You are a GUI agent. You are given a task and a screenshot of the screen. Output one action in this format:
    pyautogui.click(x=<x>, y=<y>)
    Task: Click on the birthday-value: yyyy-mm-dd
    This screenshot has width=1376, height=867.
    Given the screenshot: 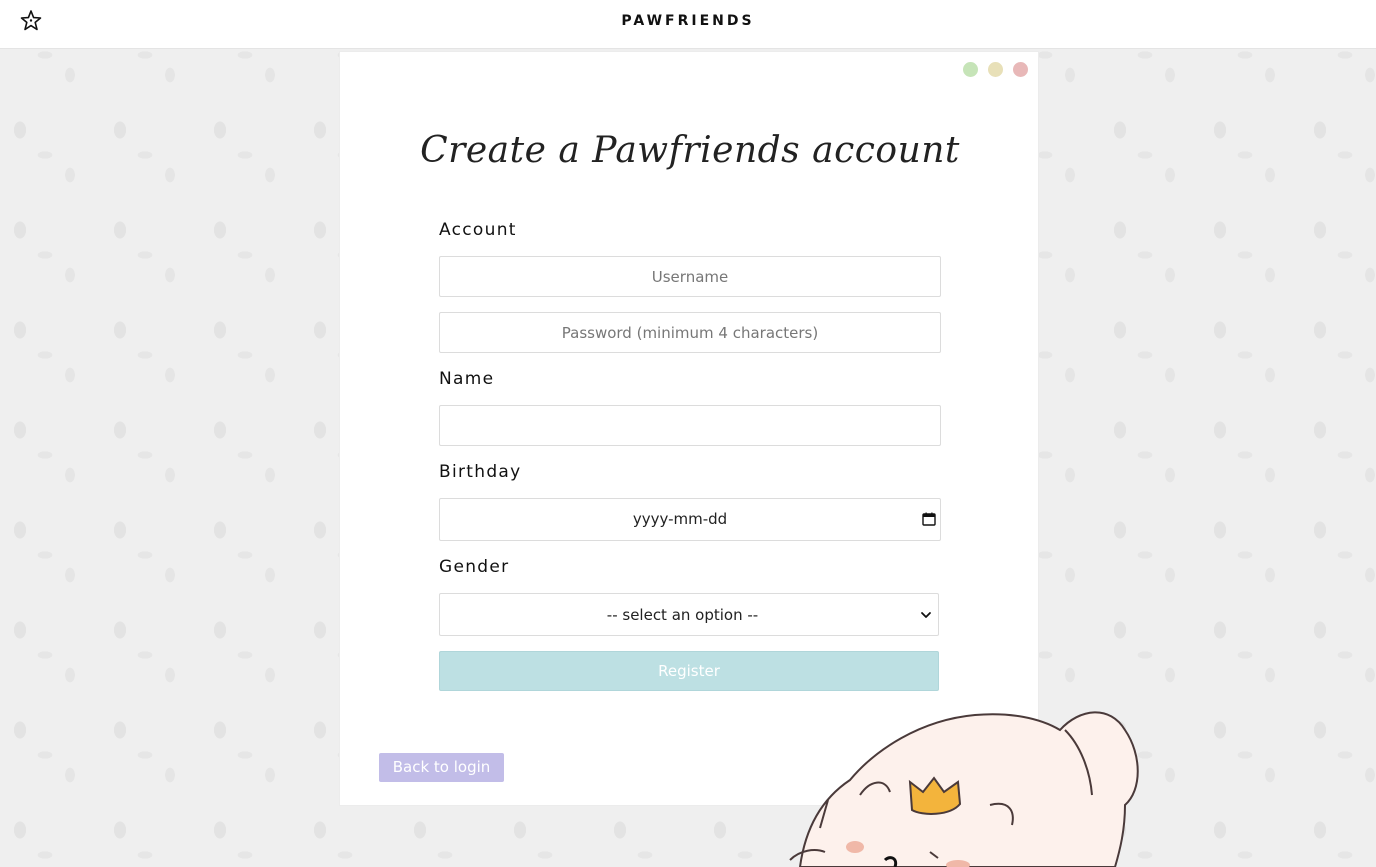 What is the action you would take?
    pyautogui.click(x=680, y=519)
    